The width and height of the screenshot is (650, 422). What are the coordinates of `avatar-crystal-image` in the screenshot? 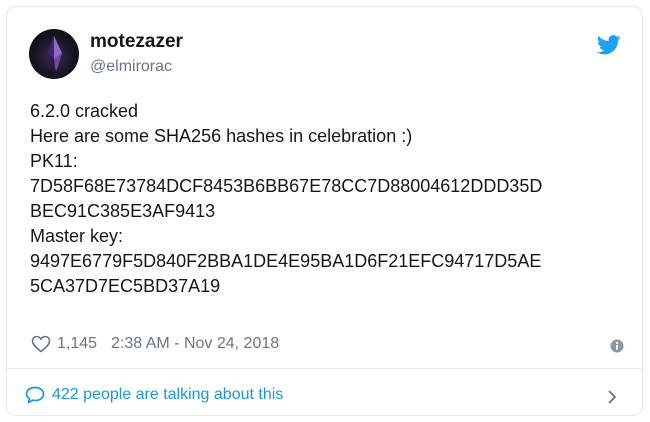 It's located at (54, 56).